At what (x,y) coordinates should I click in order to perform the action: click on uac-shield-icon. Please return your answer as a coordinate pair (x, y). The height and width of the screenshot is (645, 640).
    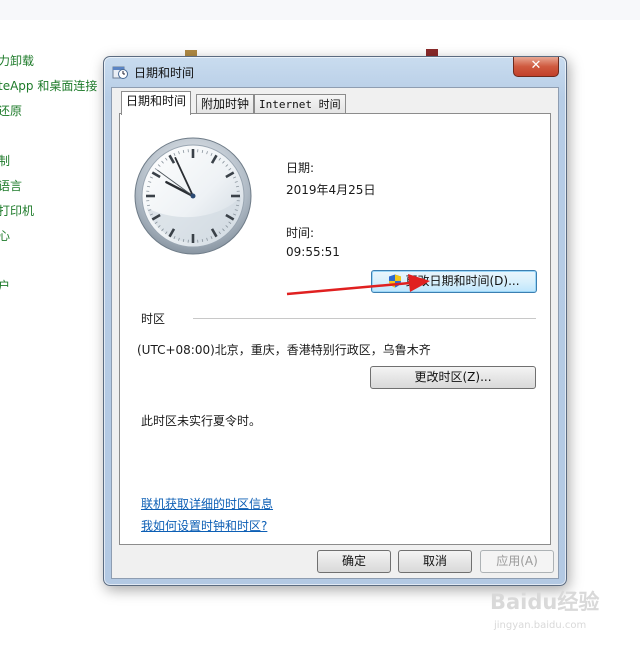
    Looking at the image, I should click on (395, 281).